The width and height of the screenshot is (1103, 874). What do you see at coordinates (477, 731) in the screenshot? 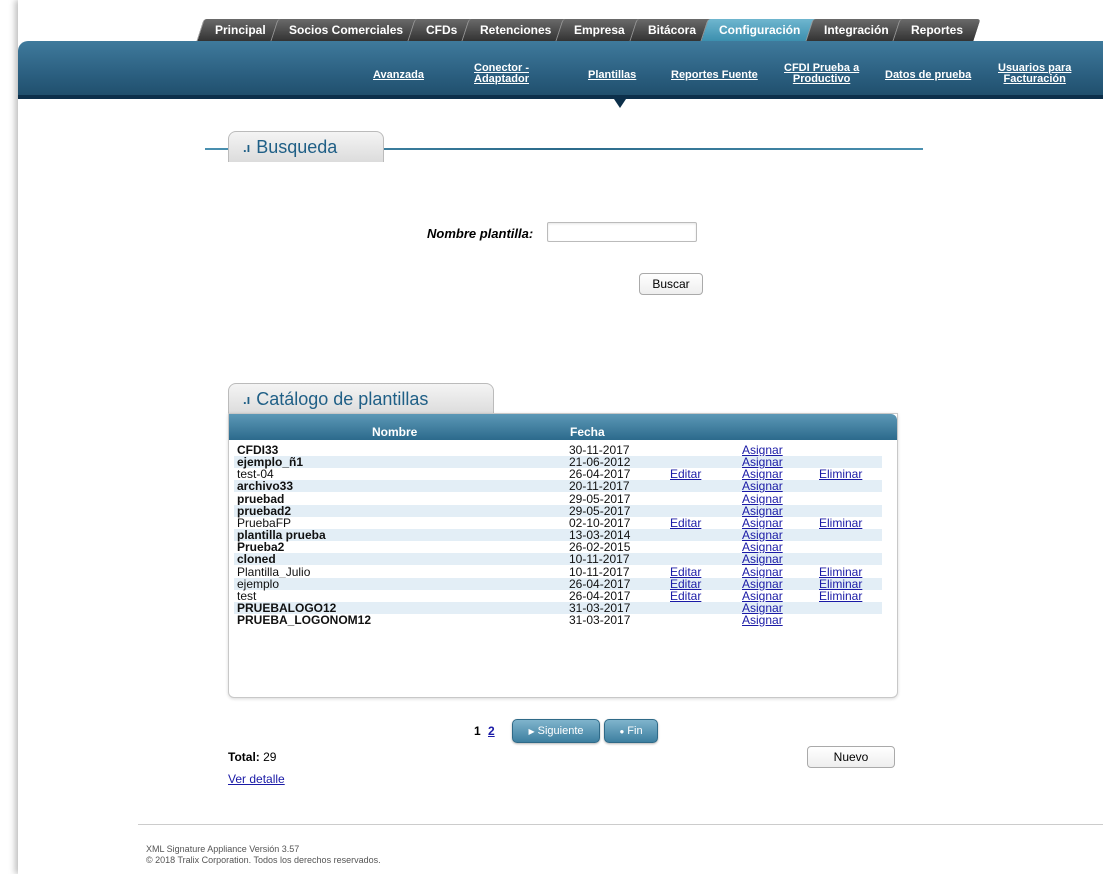
I see `page-1: 1` at bounding box center [477, 731].